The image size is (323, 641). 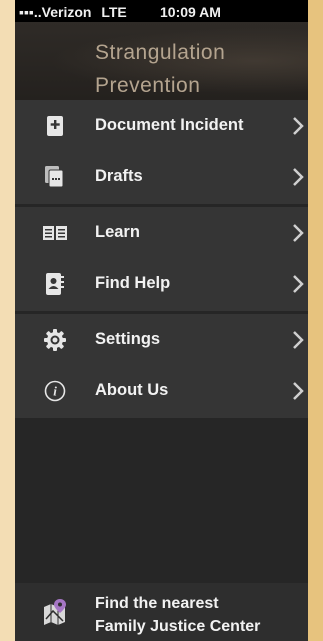 I want to click on network-type: LTE, so click(x=114, y=12).